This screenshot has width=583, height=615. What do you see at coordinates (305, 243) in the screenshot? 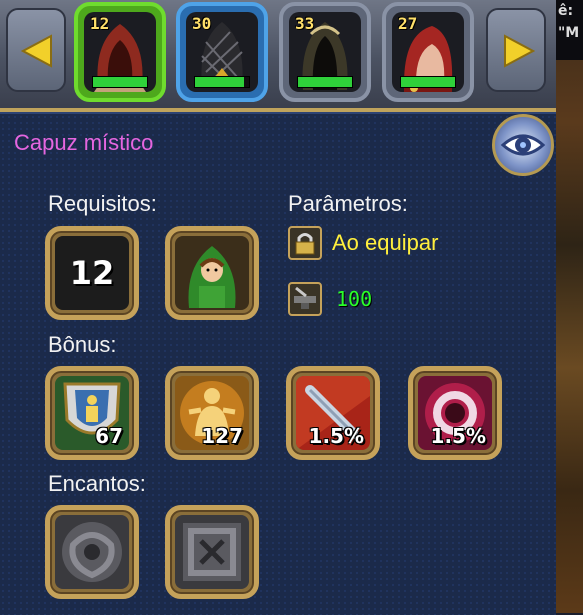
I see `lock-icon` at bounding box center [305, 243].